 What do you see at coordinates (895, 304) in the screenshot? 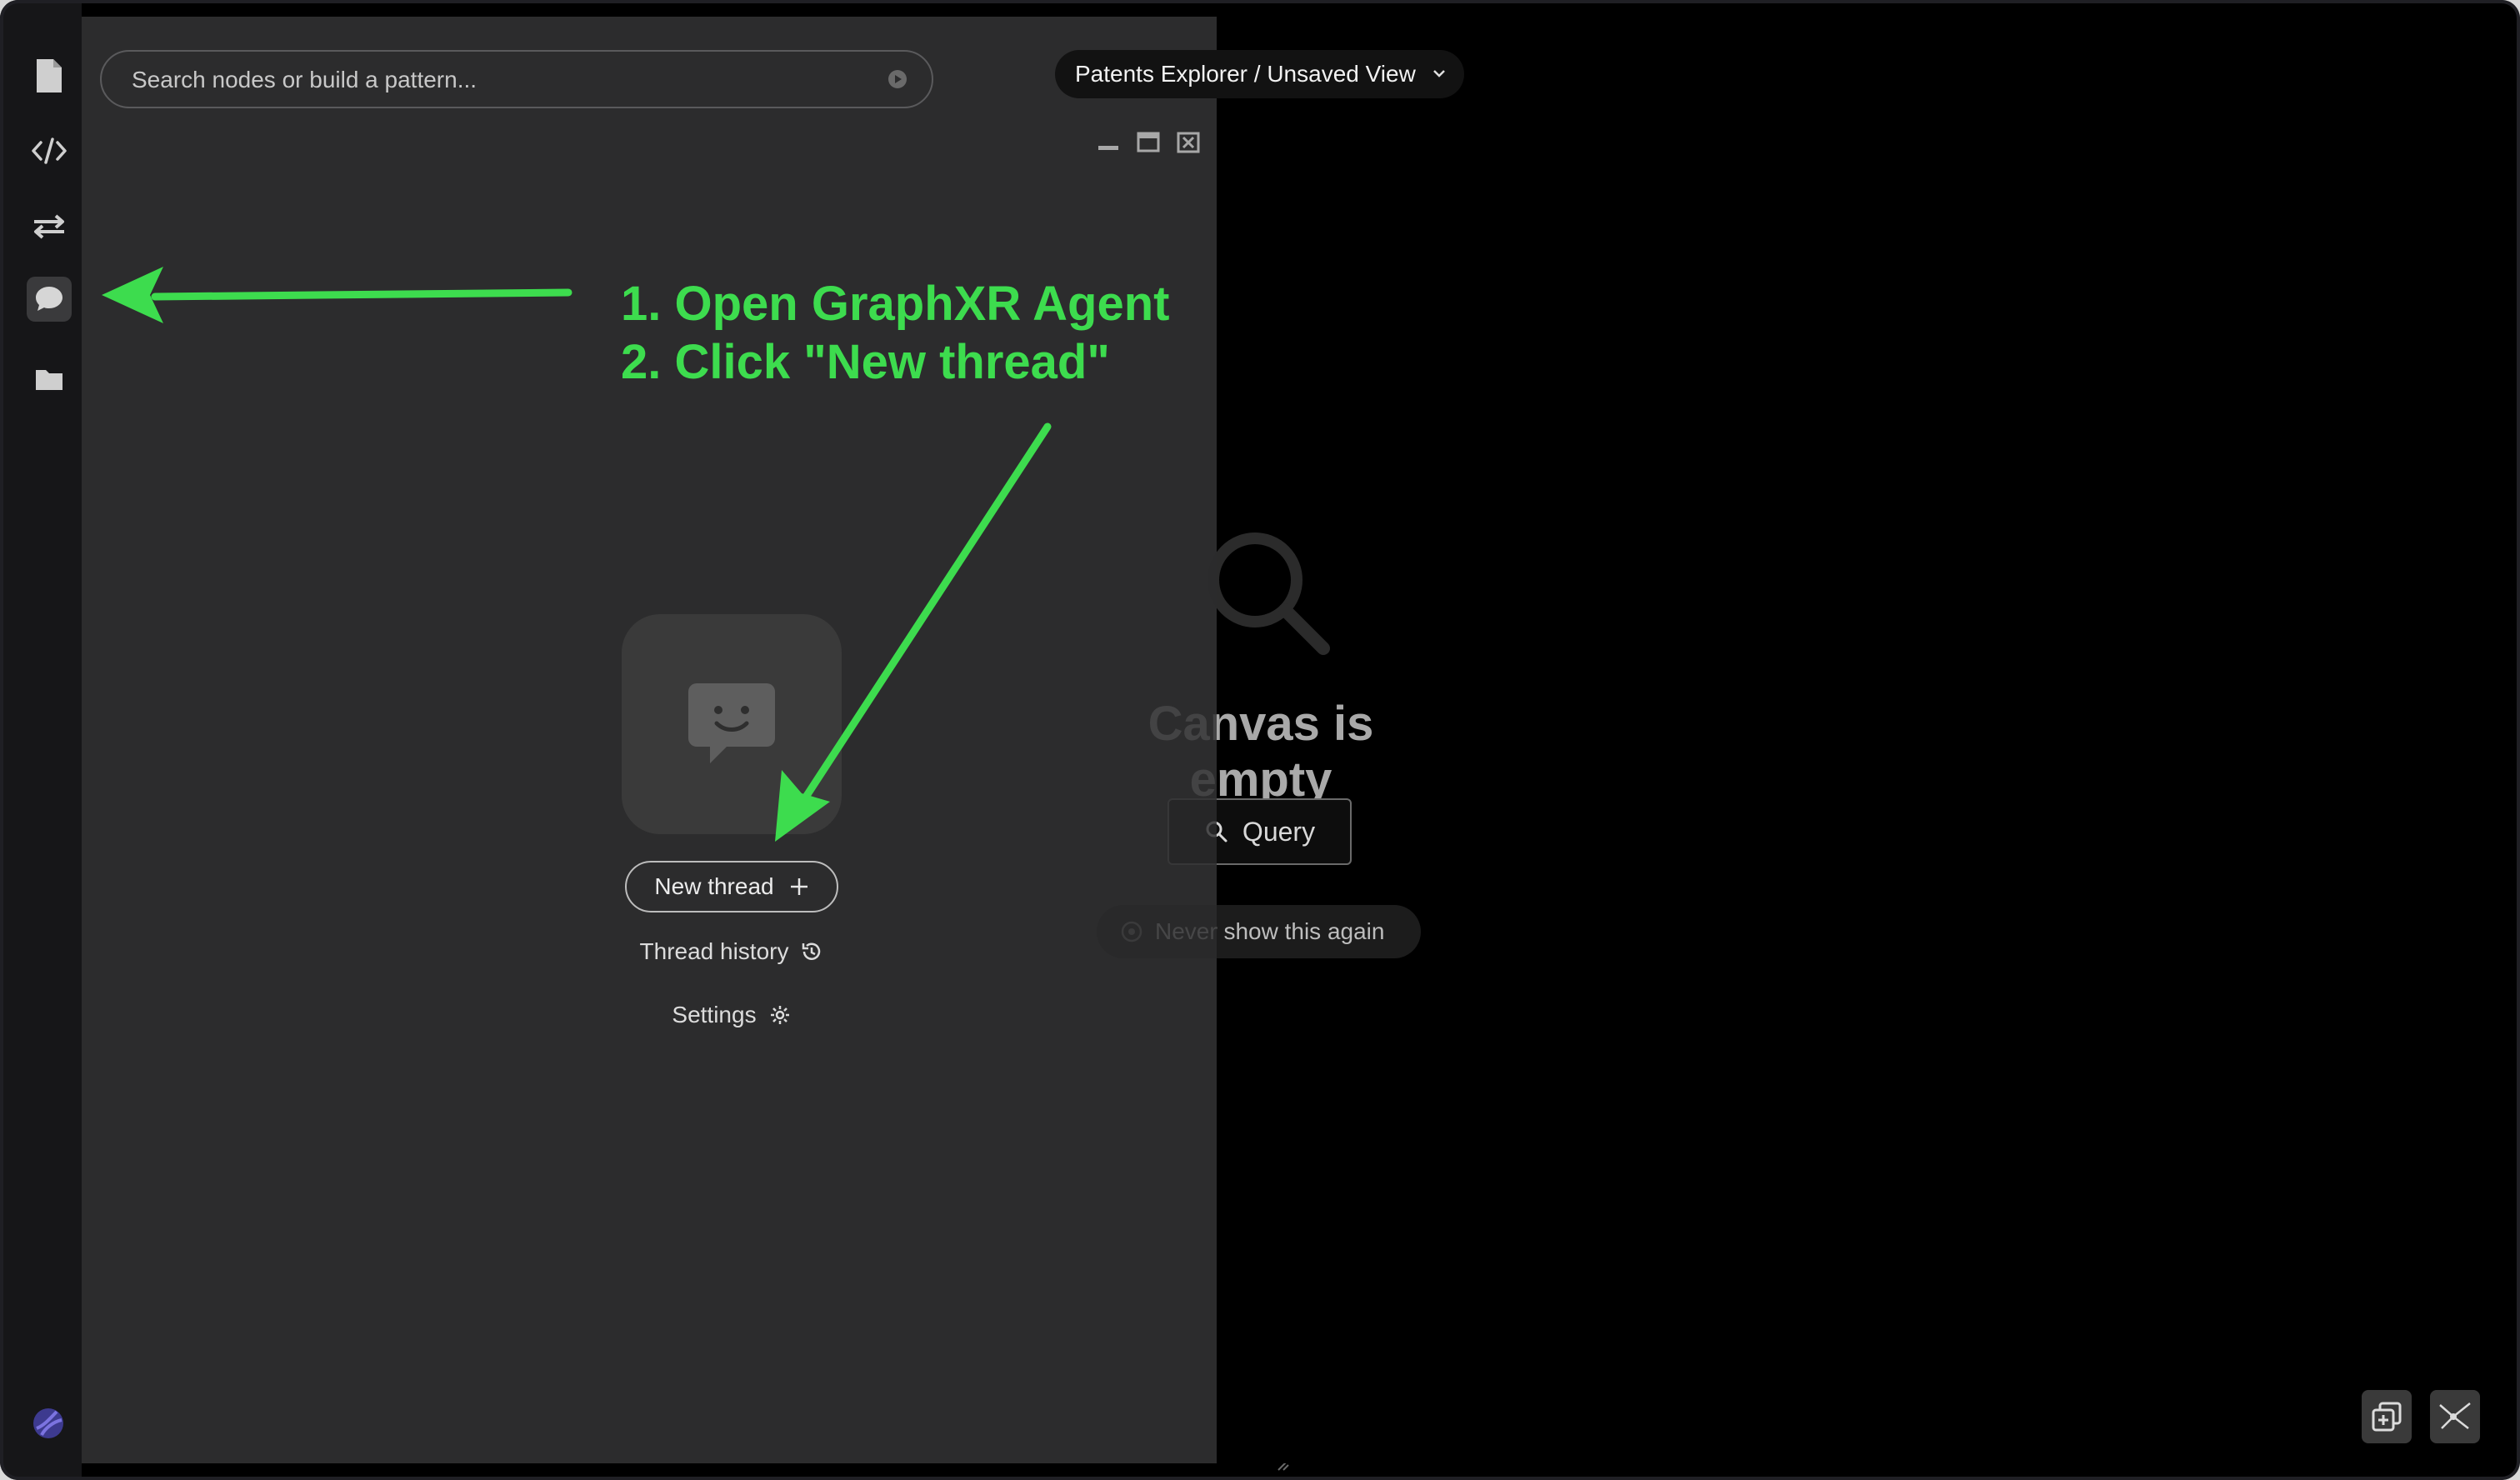
I see `annotation-step-1: 1. Open GraphXR Agent` at bounding box center [895, 304].